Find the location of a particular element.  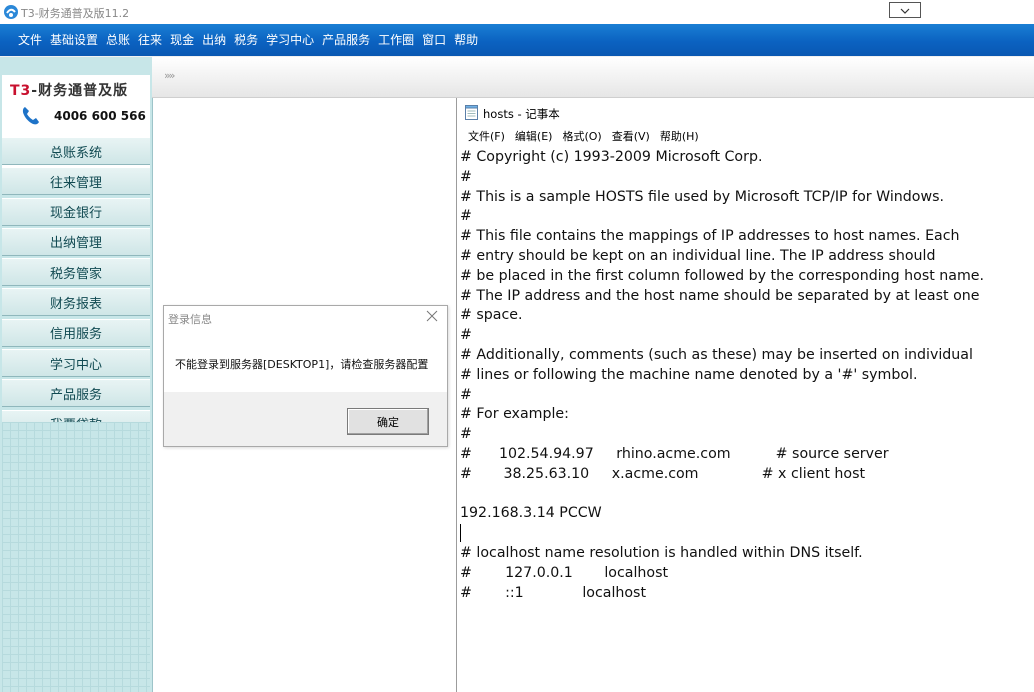

sidebar-item: 产品服务 is located at coordinates (76, 393).